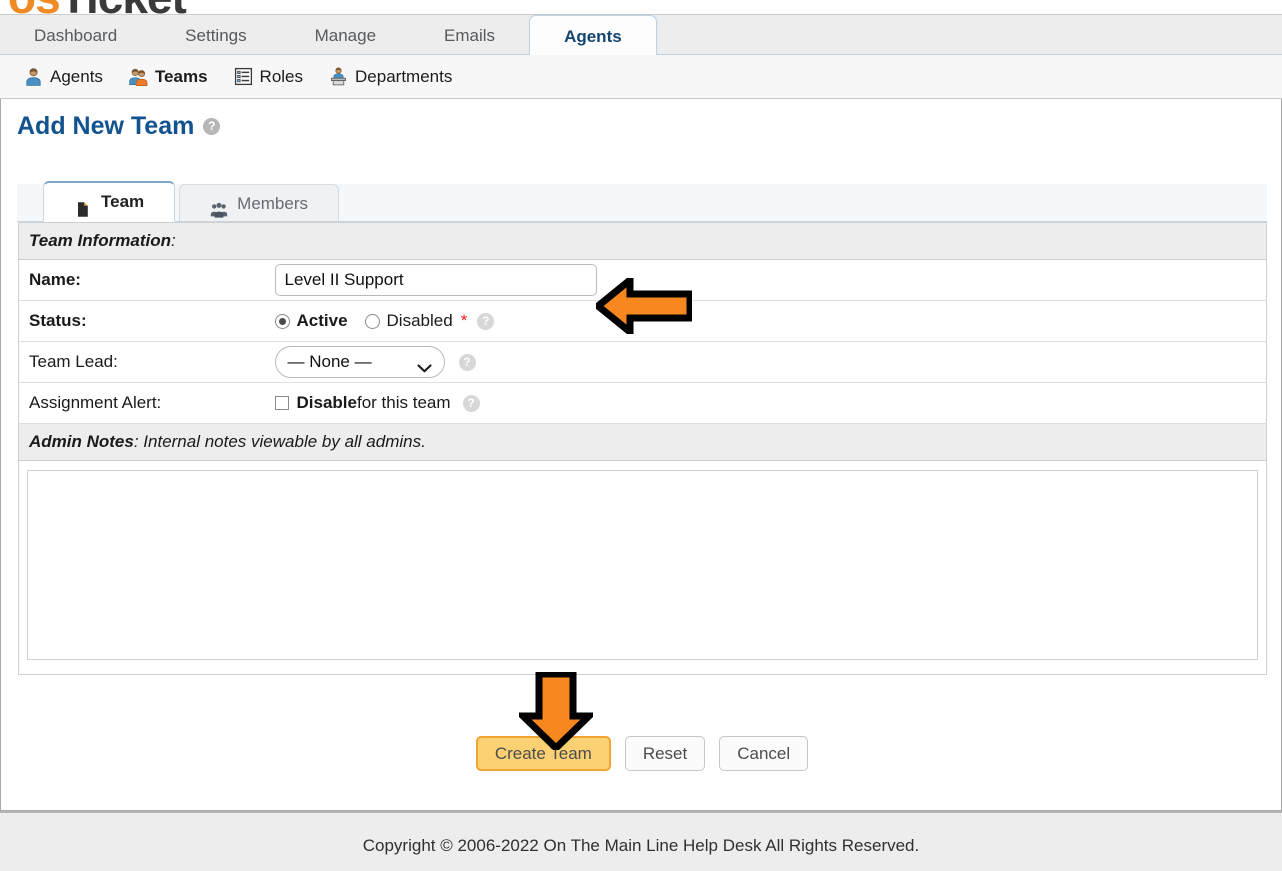 The image size is (1282, 871). Describe the element at coordinates (219, 206) in the screenshot. I see `group-icon` at that location.